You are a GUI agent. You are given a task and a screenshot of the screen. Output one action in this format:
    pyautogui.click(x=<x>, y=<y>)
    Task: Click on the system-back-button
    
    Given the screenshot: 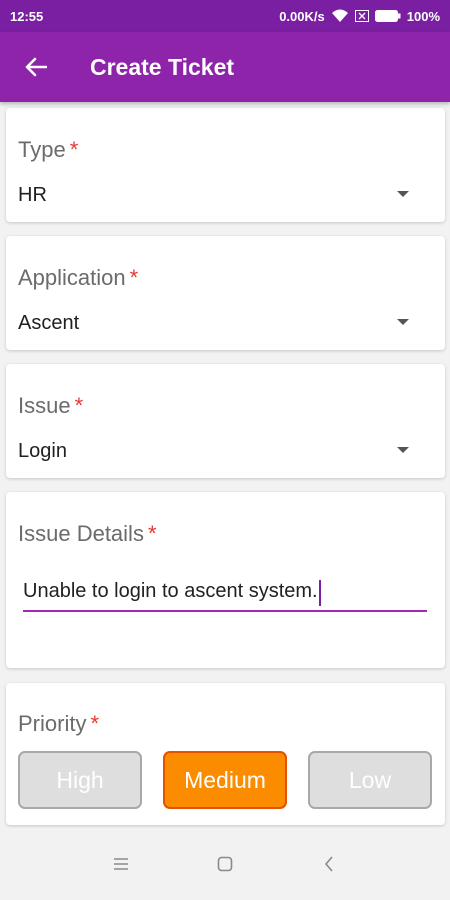 What is the action you would take?
    pyautogui.click(x=329, y=864)
    